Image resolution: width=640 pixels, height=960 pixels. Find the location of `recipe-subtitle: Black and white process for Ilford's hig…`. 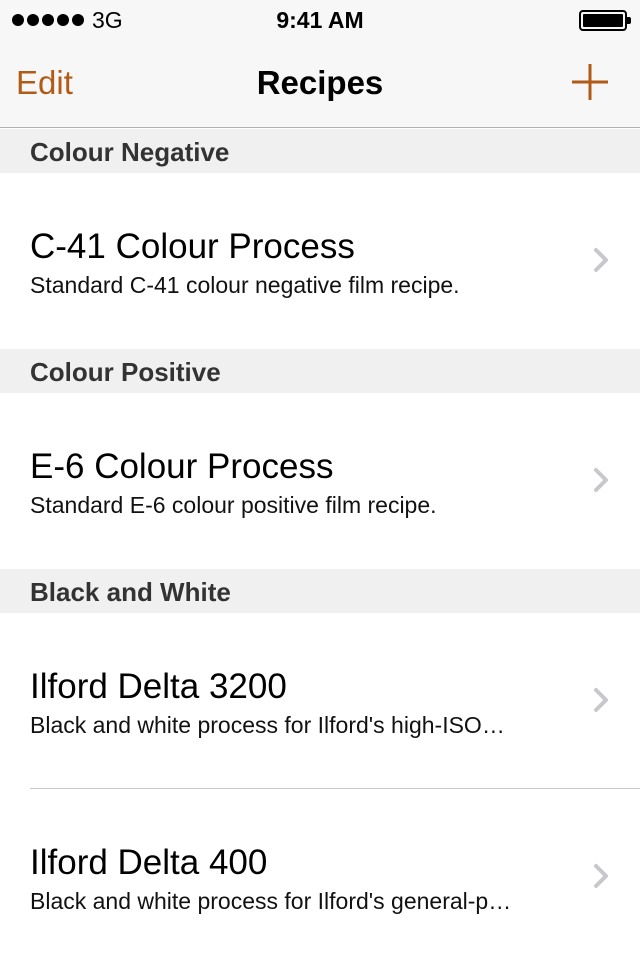

recipe-subtitle: Black and white process for Ilford's hig… is located at coordinates (267, 725).